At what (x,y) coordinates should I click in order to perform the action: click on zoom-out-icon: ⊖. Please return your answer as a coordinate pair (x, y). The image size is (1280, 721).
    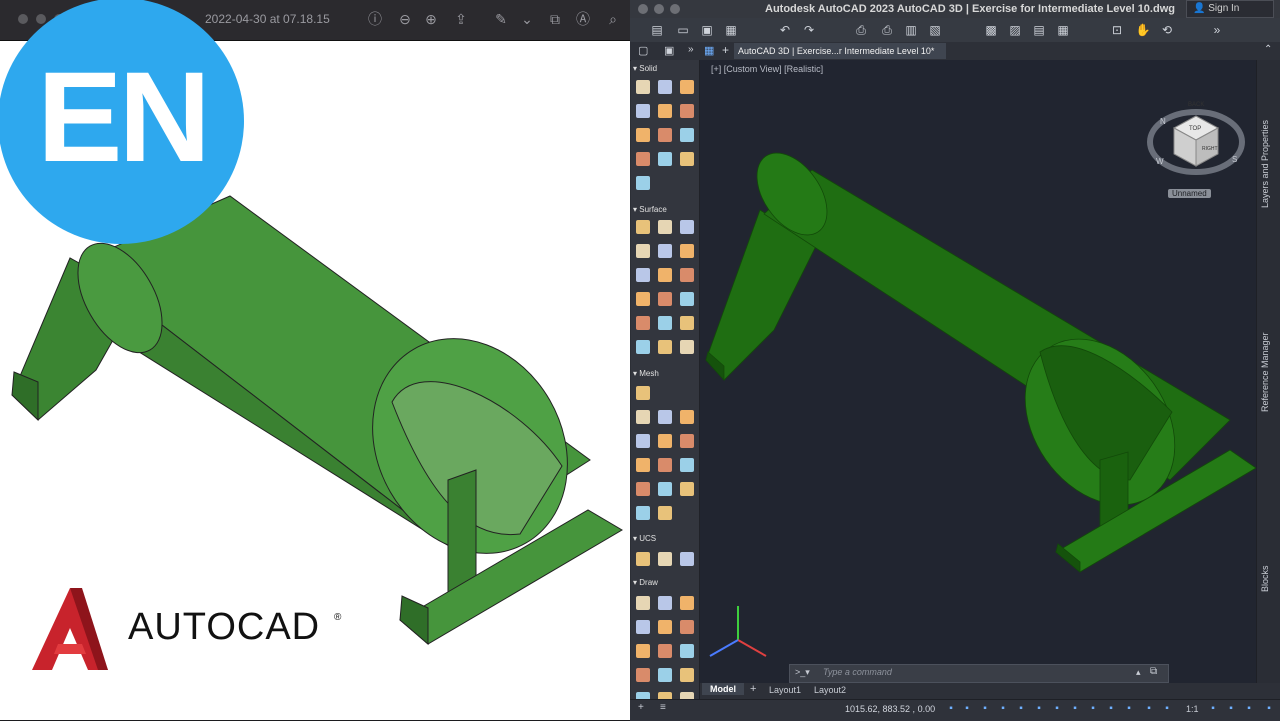
    Looking at the image, I should click on (405, 19).